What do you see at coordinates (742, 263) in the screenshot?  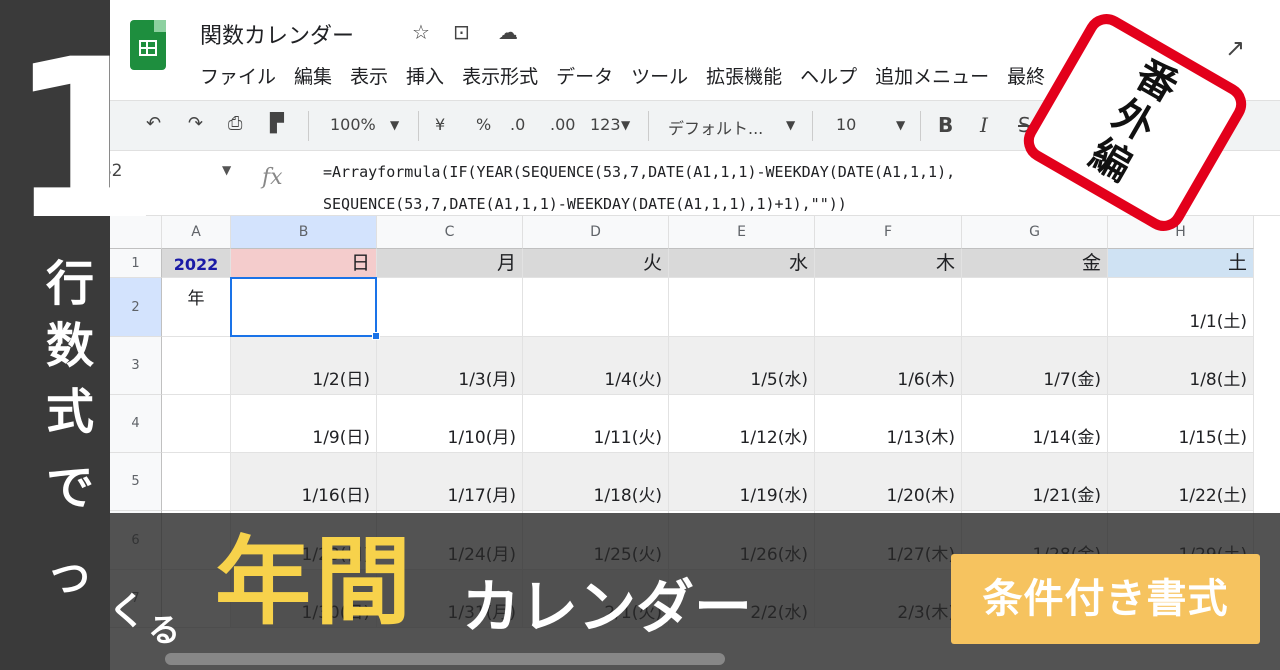 I see `weekday-header-cell: 水` at bounding box center [742, 263].